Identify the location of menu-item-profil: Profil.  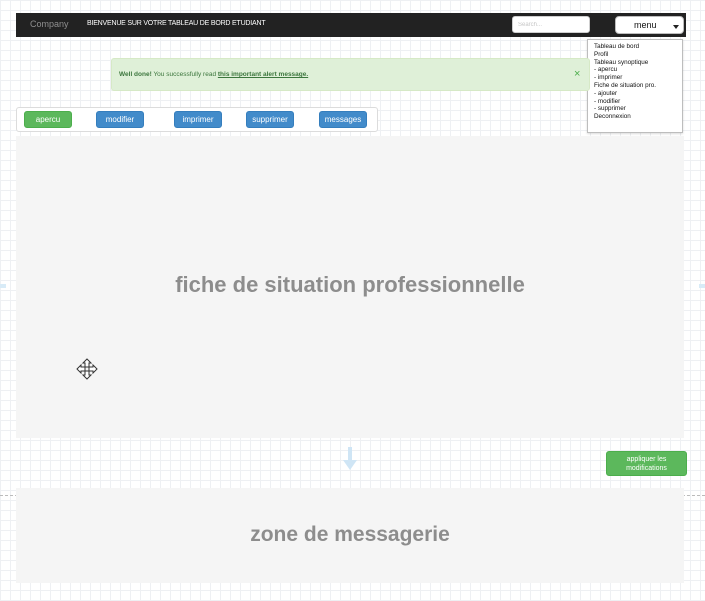
(638, 55).